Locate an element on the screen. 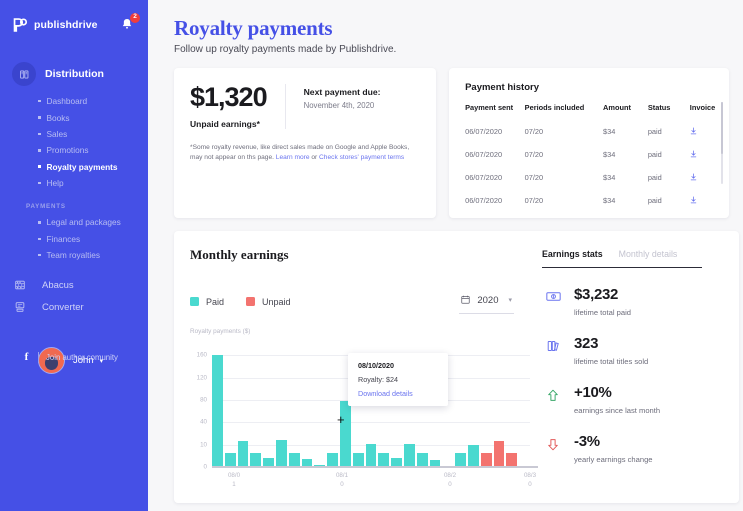 This screenshot has height=511, width=743. x-axis-tick: 08/3 0 is located at coordinates (530, 480).